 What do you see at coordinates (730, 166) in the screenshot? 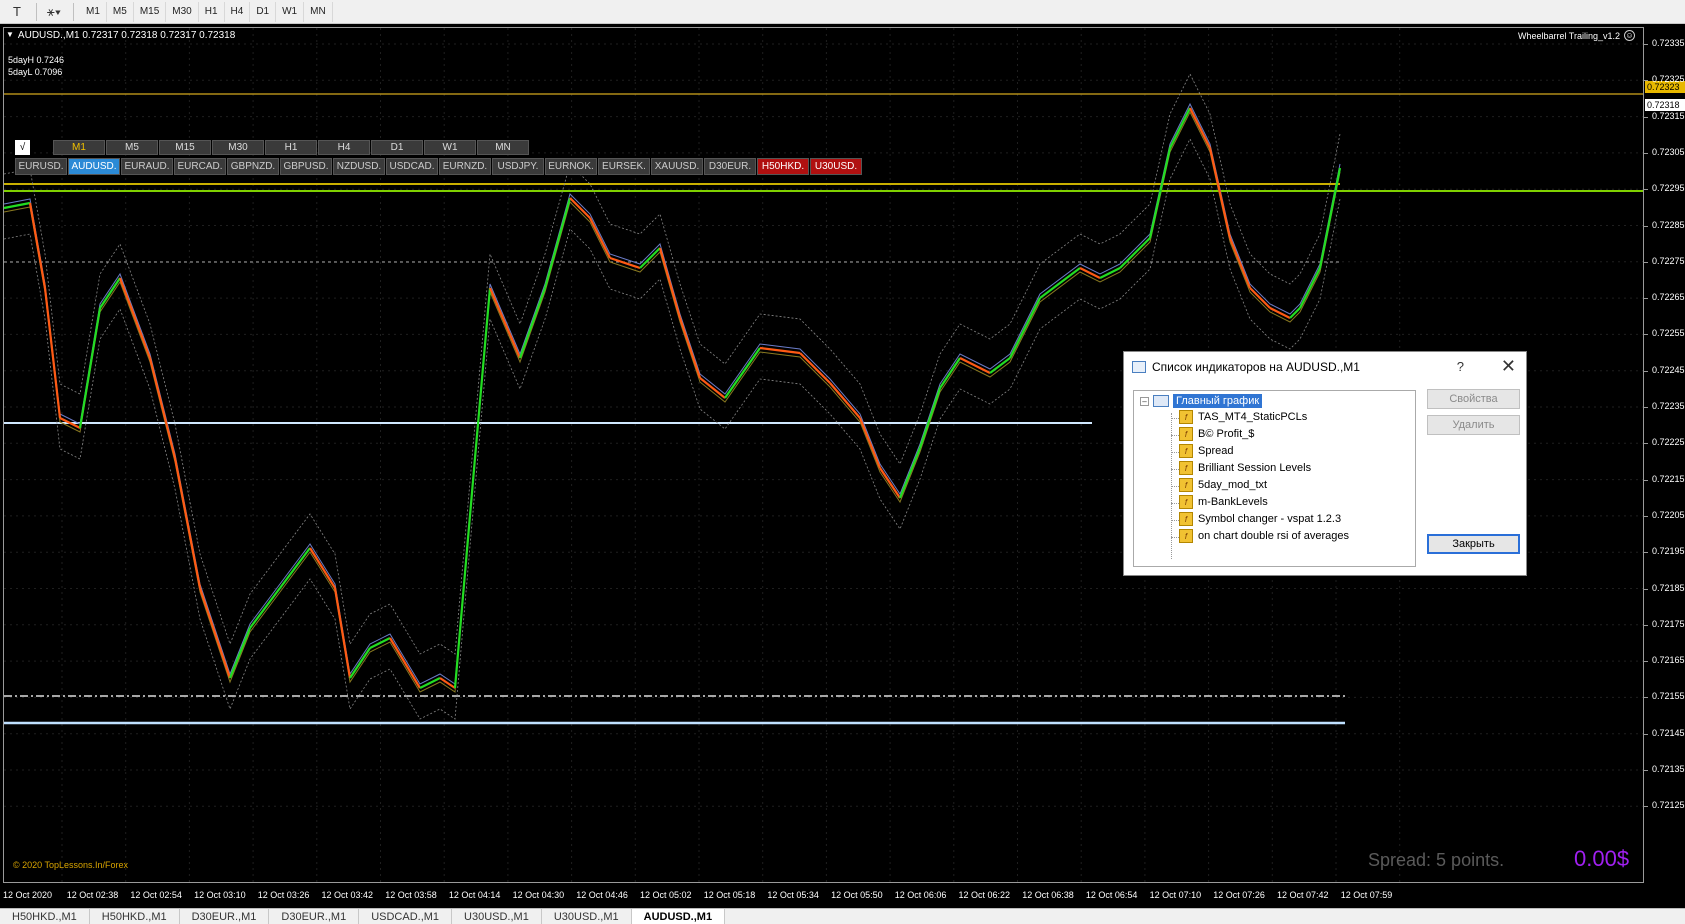
I see `symbol-button-d30eur: D30EUR.` at bounding box center [730, 166].